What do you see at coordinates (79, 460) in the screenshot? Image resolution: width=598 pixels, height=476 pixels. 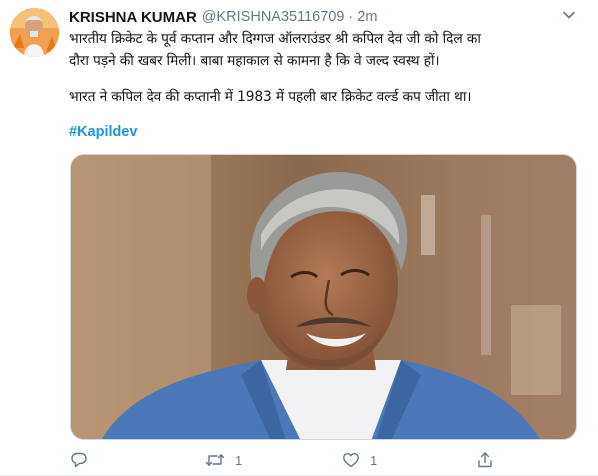 I see `reply-icon` at bounding box center [79, 460].